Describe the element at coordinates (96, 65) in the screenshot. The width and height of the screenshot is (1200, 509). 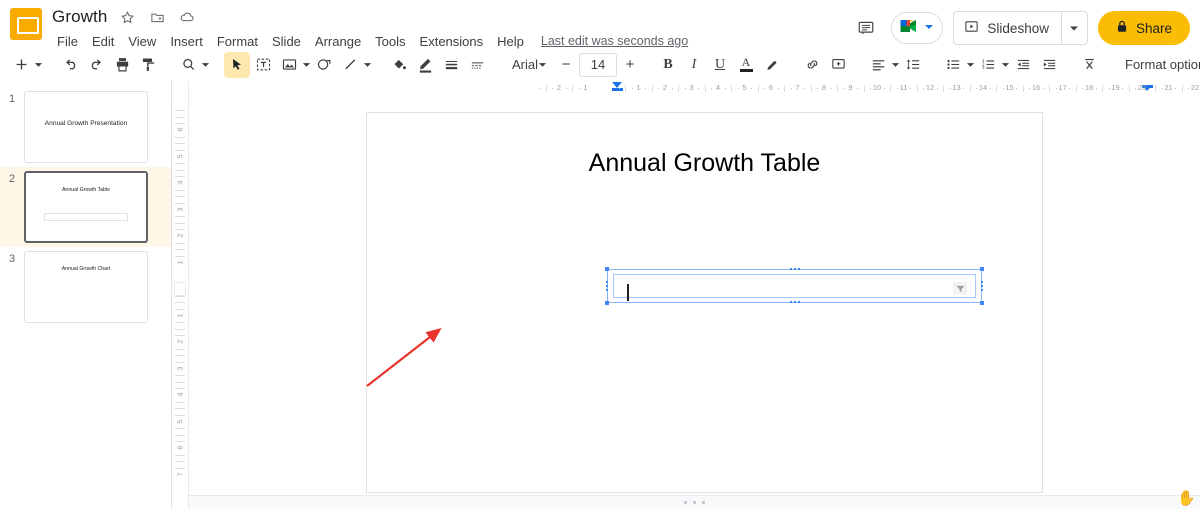
I see `redo-icon` at that location.